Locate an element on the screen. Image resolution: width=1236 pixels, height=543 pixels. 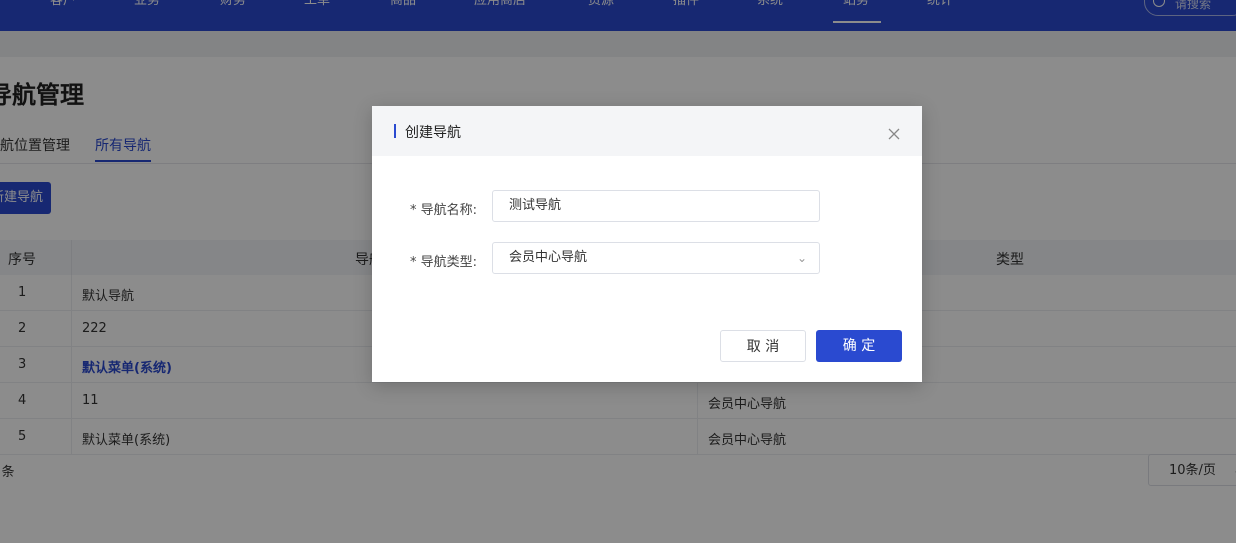
cancel-button: 取 消 is located at coordinates (763, 346).